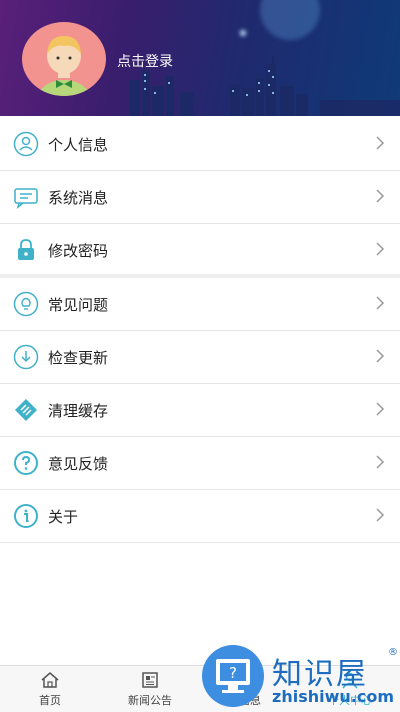 This screenshot has height=712, width=400. What do you see at coordinates (26, 463) in the screenshot?
I see `question-icon` at bounding box center [26, 463].